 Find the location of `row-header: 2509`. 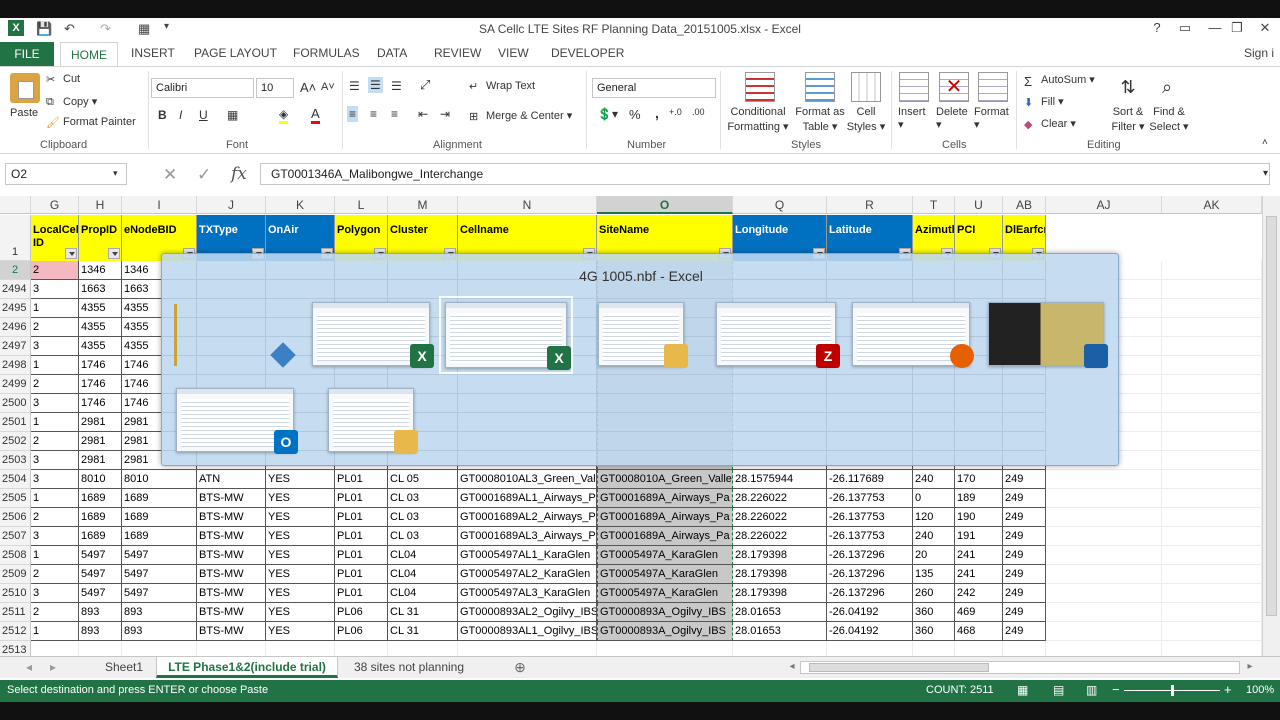

row-header: 2509 is located at coordinates (15, 574).